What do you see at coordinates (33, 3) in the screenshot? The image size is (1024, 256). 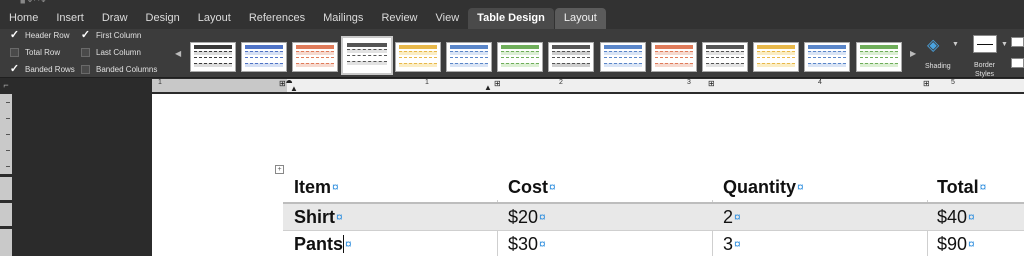 I see `quick-access-icons: ■ ↶ ↷` at bounding box center [33, 3].